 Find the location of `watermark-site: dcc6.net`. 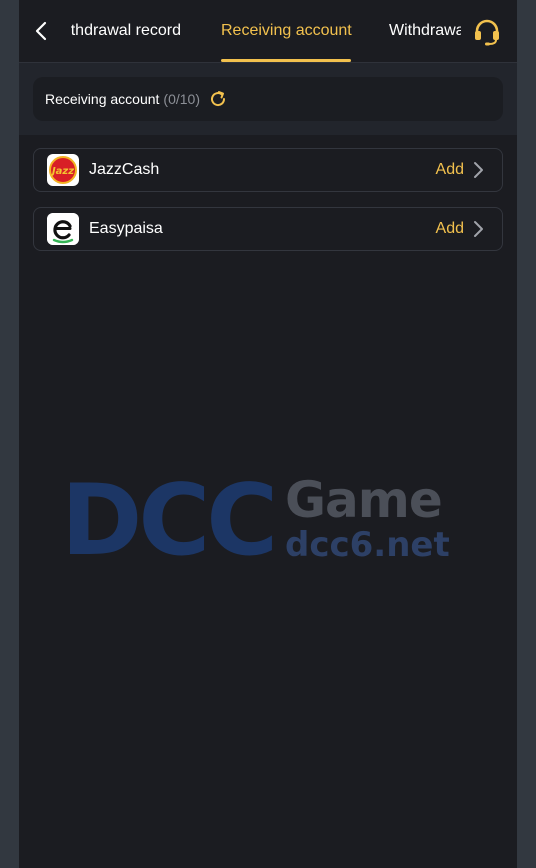

watermark-site: dcc6.net is located at coordinates (367, 545).